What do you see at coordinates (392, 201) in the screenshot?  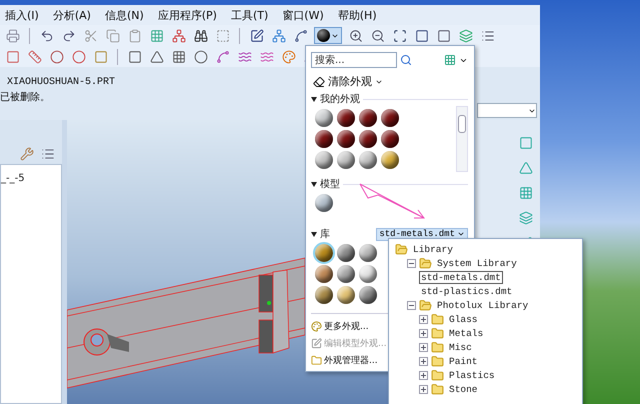 I see `arrow-annotation` at bounding box center [392, 201].